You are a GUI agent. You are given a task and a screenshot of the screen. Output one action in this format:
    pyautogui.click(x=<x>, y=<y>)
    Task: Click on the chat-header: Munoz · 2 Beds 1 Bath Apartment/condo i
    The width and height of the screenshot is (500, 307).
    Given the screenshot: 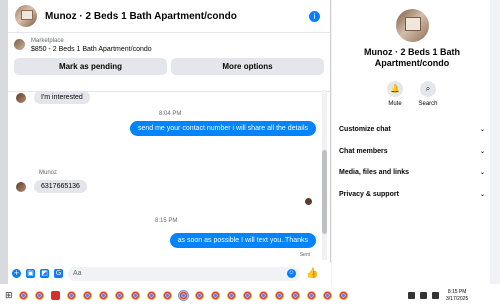 What is the action you would take?
    pyautogui.click(x=169, y=16)
    